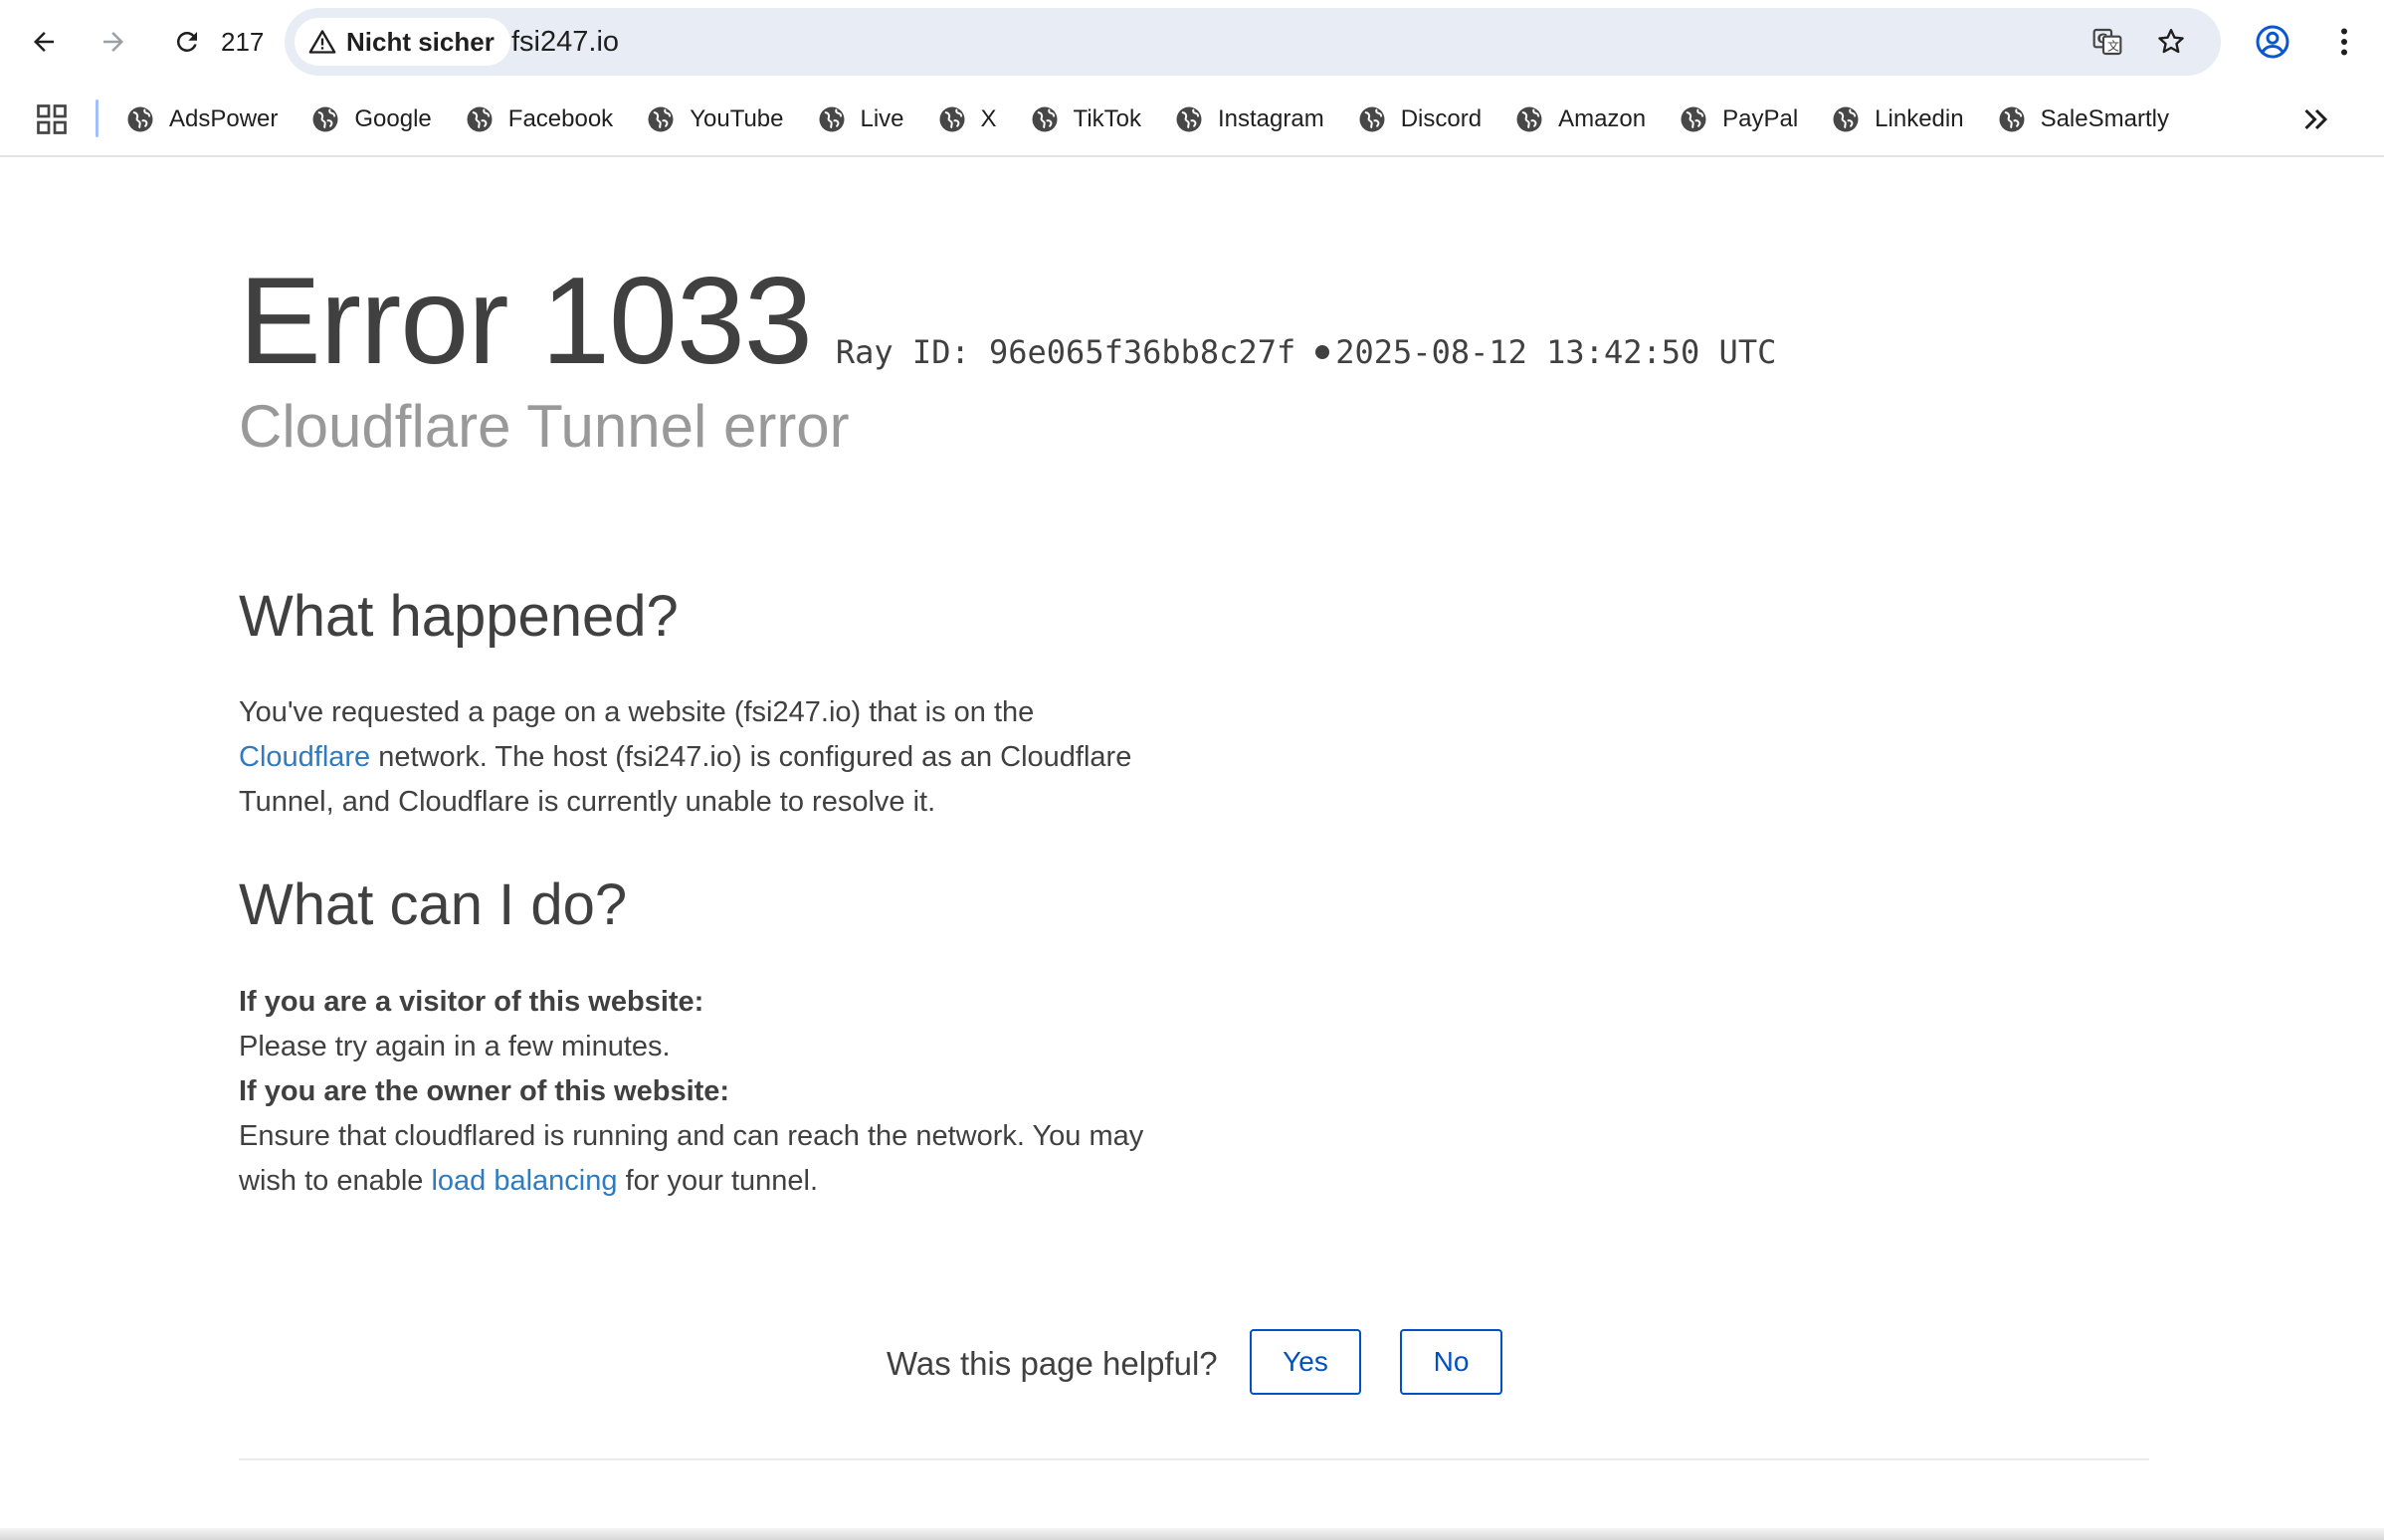 This screenshot has width=2384, height=1540. I want to click on feedback-section: Was this page helpful? Yes No, so click(1194, 1368).